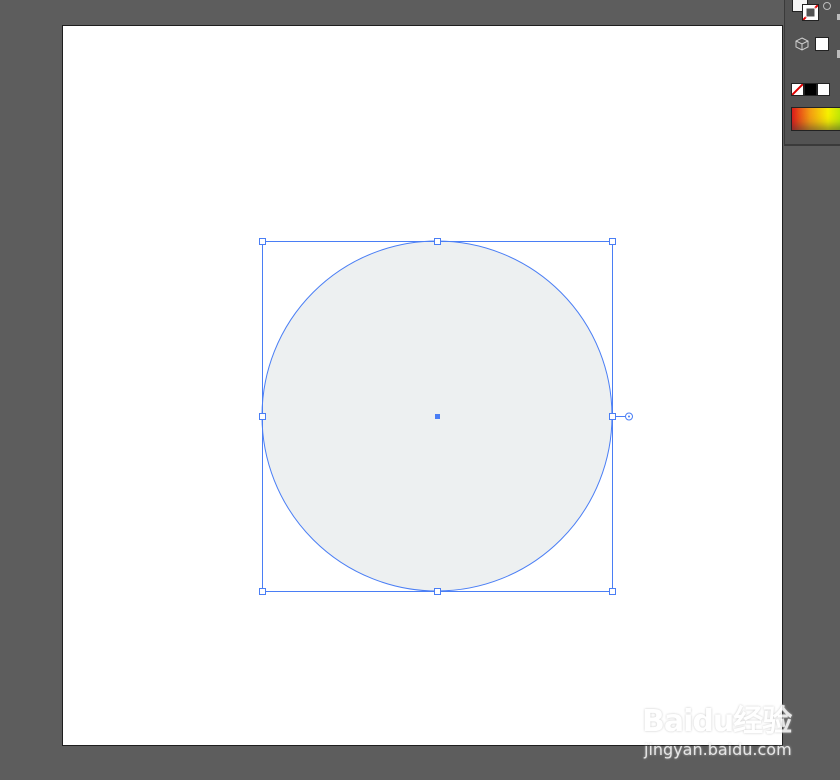  Describe the element at coordinates (437, 241) in the screenshot. I see `handle-top-center` at that location.